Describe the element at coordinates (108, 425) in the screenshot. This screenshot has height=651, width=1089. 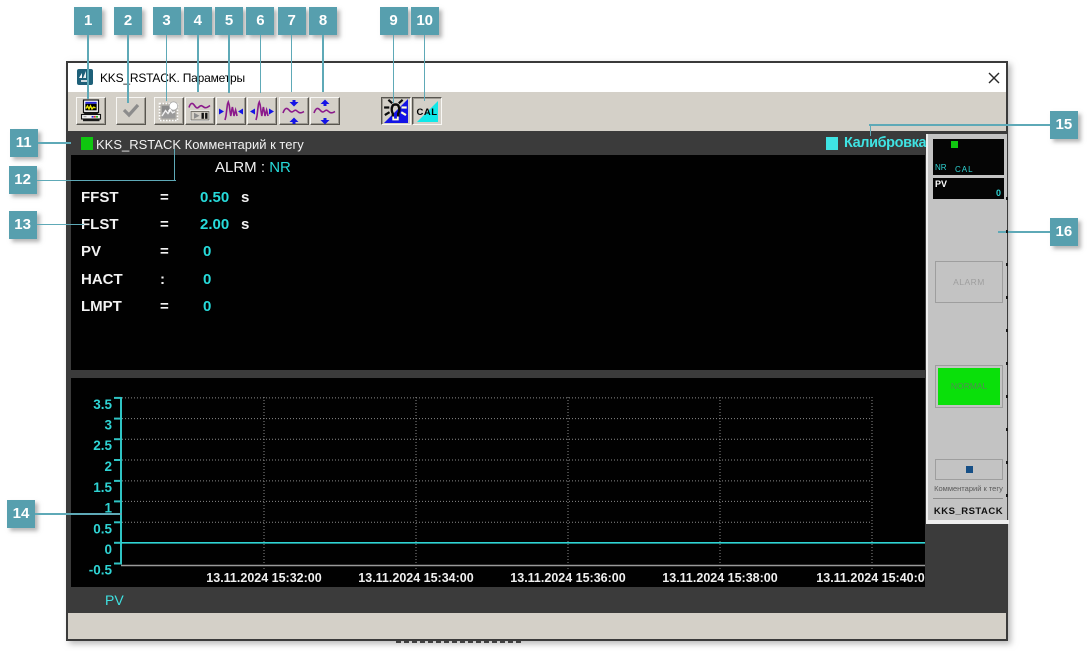
I see `svg-text: 3` at that location.